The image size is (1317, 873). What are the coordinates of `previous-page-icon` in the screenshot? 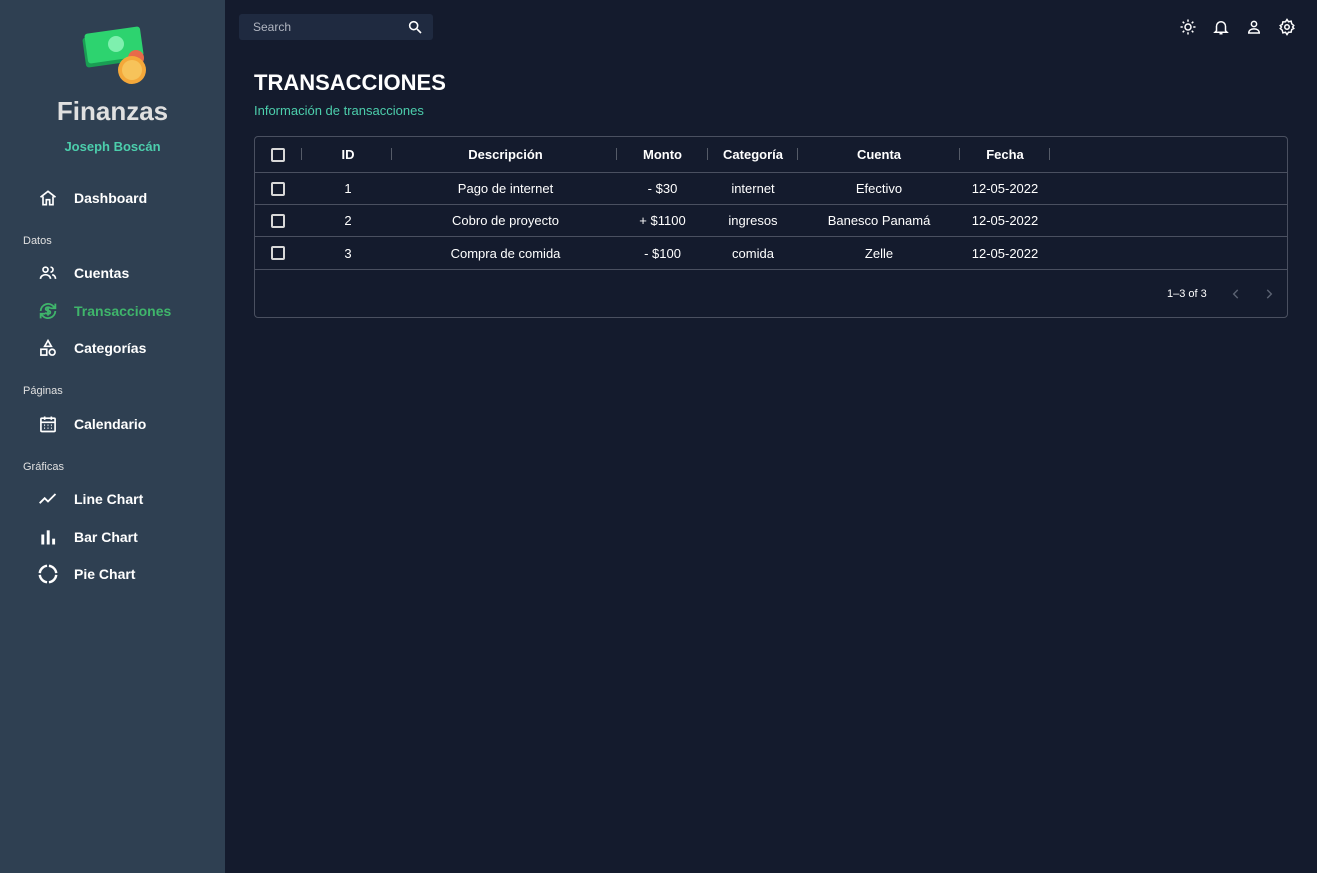 It's located at (1236, 294).